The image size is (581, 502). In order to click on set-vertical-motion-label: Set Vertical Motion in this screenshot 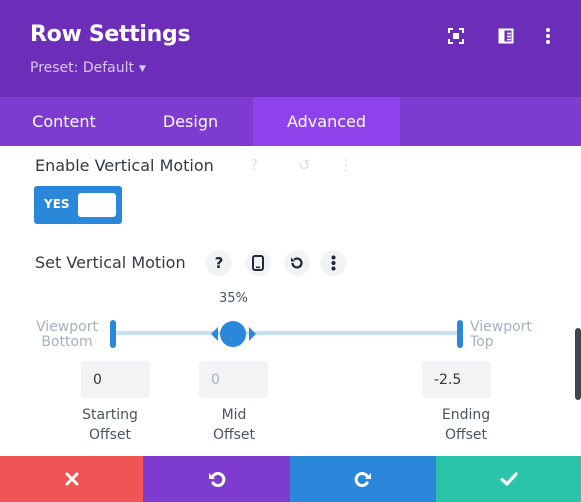, I will do `click(110, 262)`.